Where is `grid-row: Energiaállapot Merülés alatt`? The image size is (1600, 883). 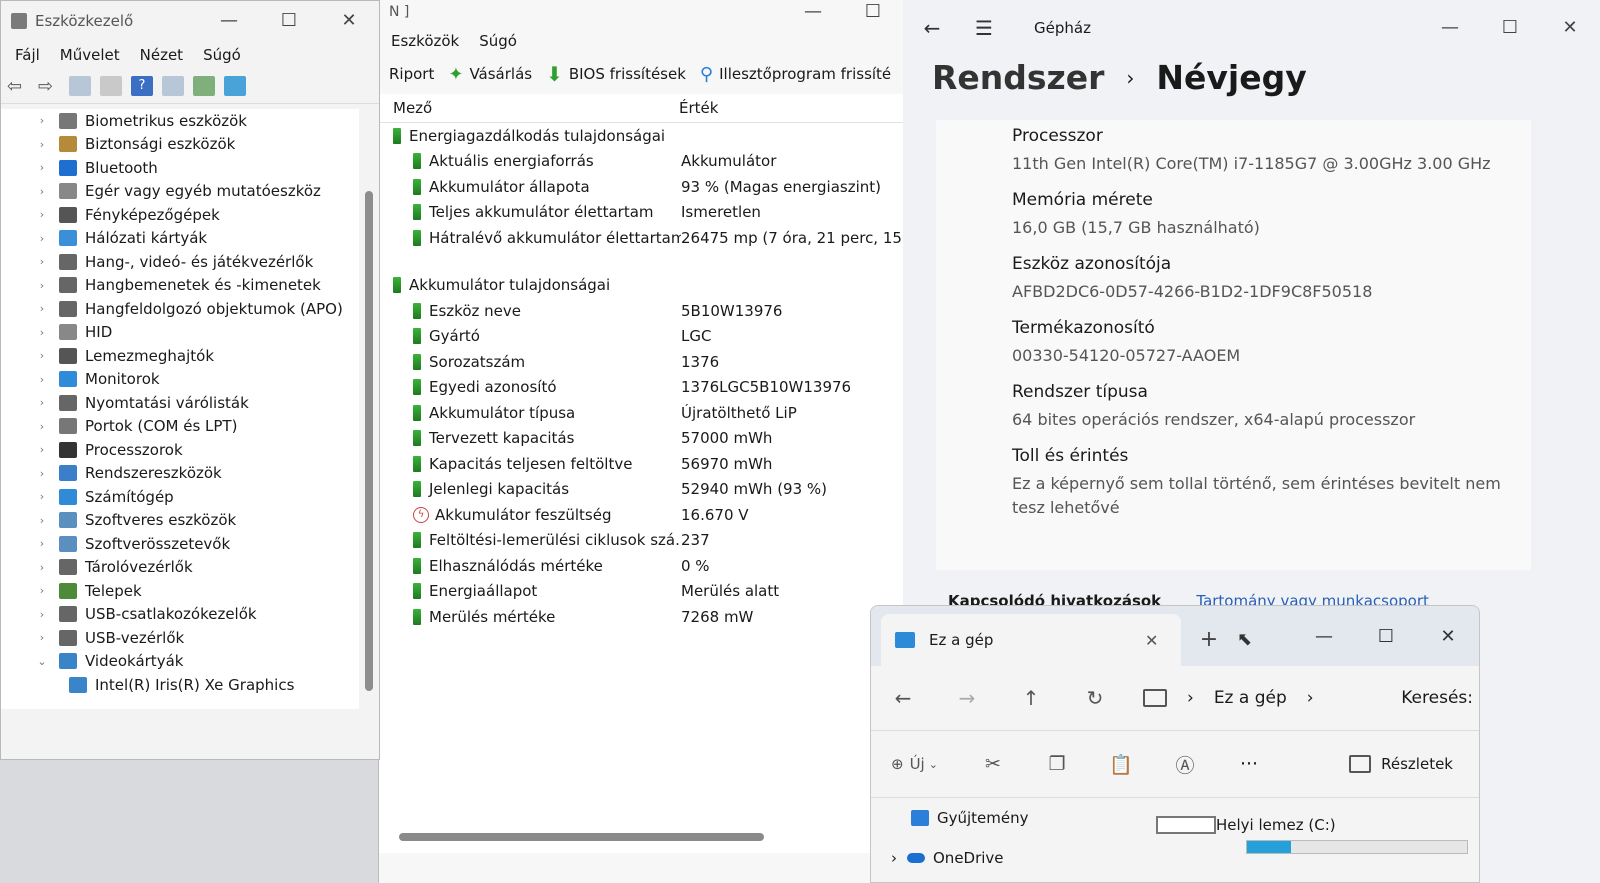 grid-row: Energiaállapot Merülés alatt is located at coordinates (641, 592).